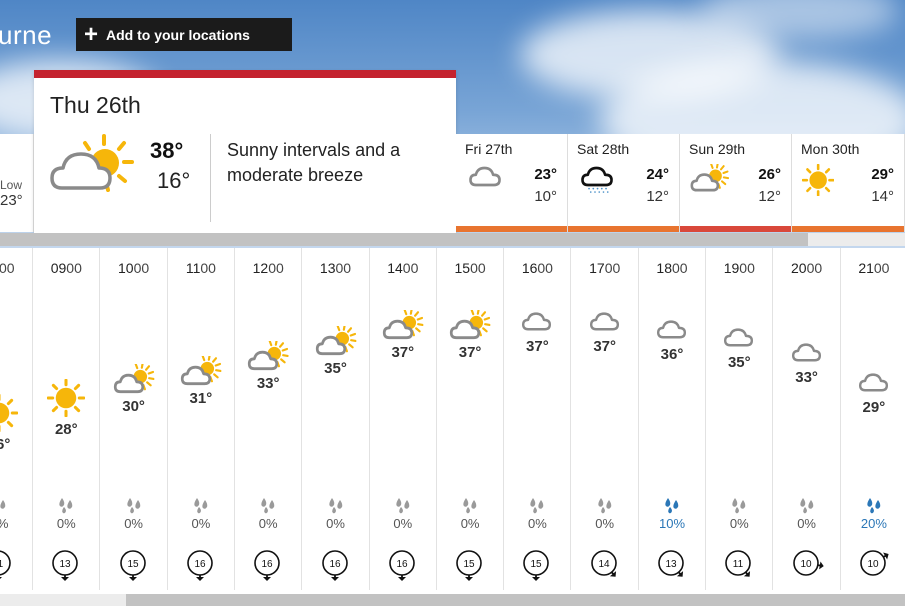  Describe the element at coordinates (545, 174) in the screenshot. I see `day-high-temp: 23°` at that location.